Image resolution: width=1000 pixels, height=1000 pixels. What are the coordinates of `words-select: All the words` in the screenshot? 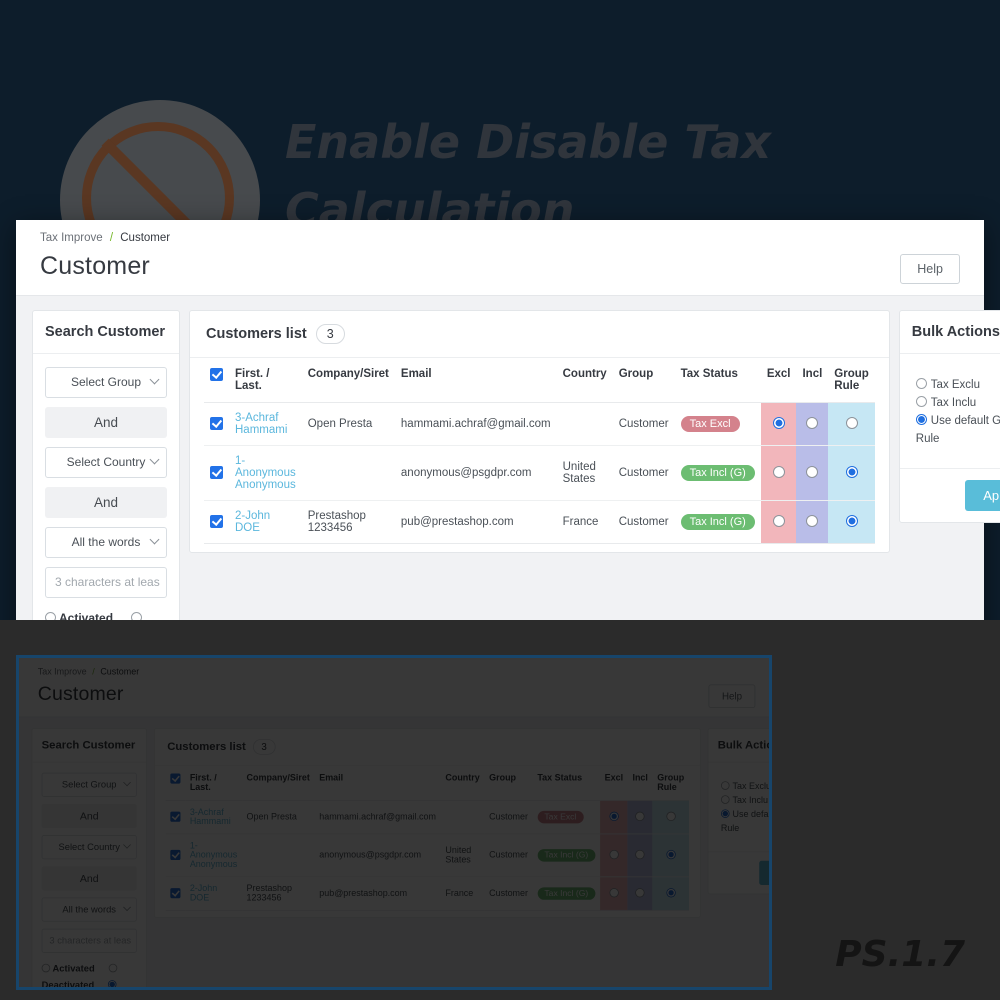 It's located at (106, 542).